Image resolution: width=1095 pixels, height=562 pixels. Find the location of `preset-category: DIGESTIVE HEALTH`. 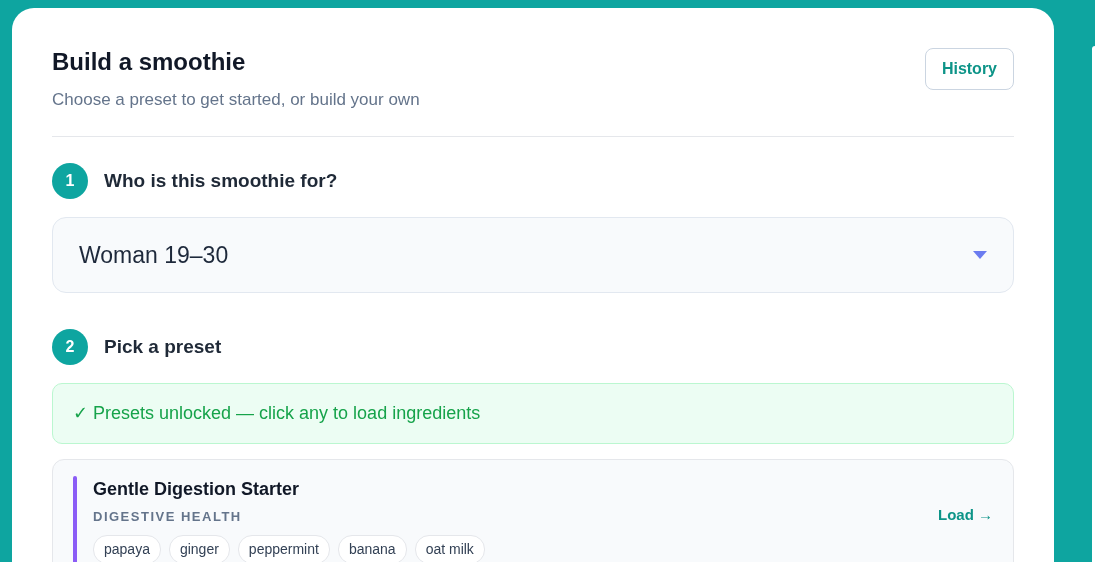

preset-category: DIGESTIVE HEALTH is located at coordinates (167, 517).